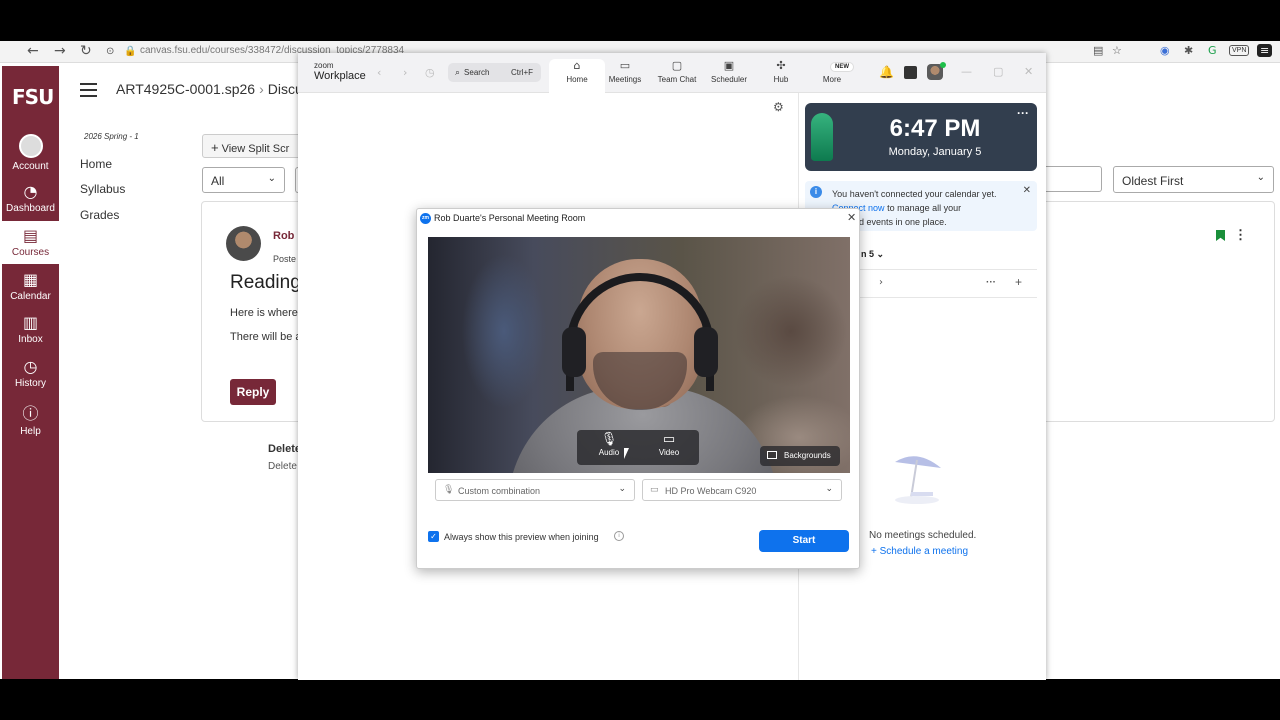 Image resolution: width=1280 pixels, height=720 pixels. What do you see at coordinates (639, 355) in the screenshot?
I see `video-preview: 🎙 Audio ▭ Video Backgrounds` at bounding box center [639, 355].